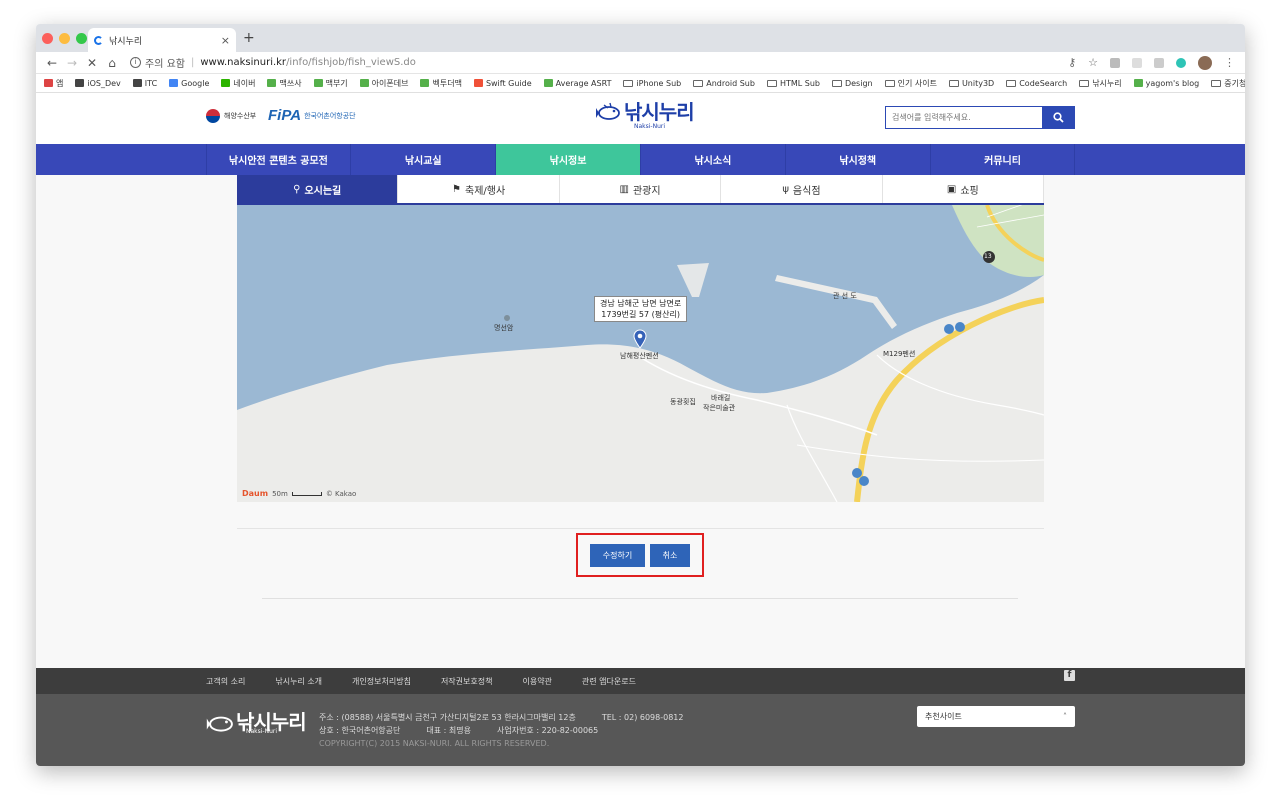 This screenshot has width=1280, height=812. I want to click on bookmark-item: Unity3D, so click(971, 83).